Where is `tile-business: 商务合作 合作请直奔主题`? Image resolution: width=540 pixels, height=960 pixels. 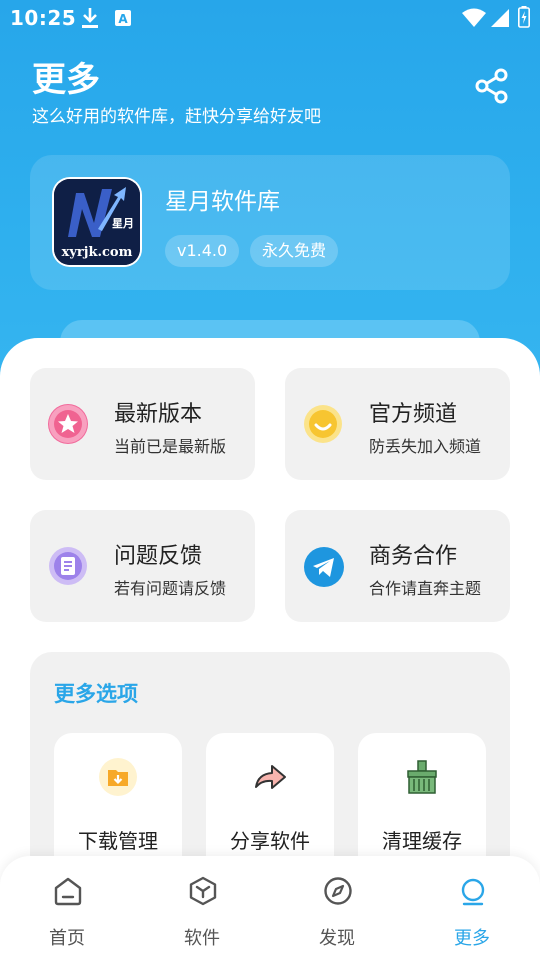
tile-business: 商务合作 合作请直奔主题 is located at coordinates (397, 566).